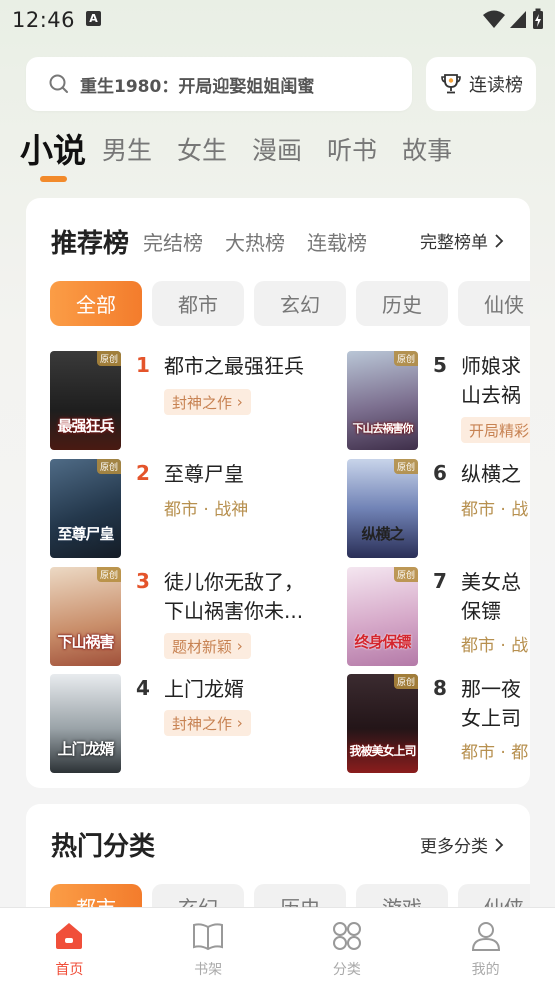 This screenshot has width=555, height=984. I want to click on rank-number: 1, so click(143, 365).